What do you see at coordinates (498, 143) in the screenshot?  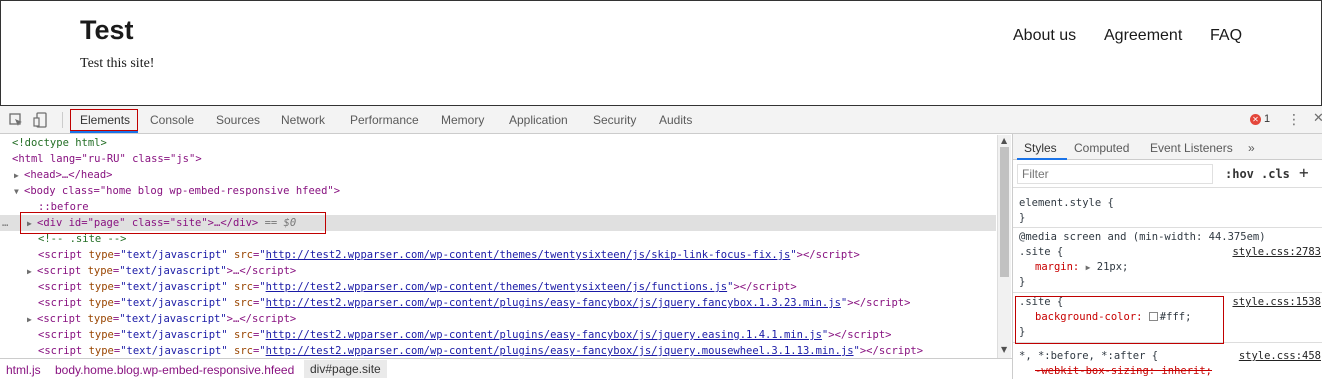 I see `dom-line-doctype: <!doctype html>` at bounding box center [498, 143].